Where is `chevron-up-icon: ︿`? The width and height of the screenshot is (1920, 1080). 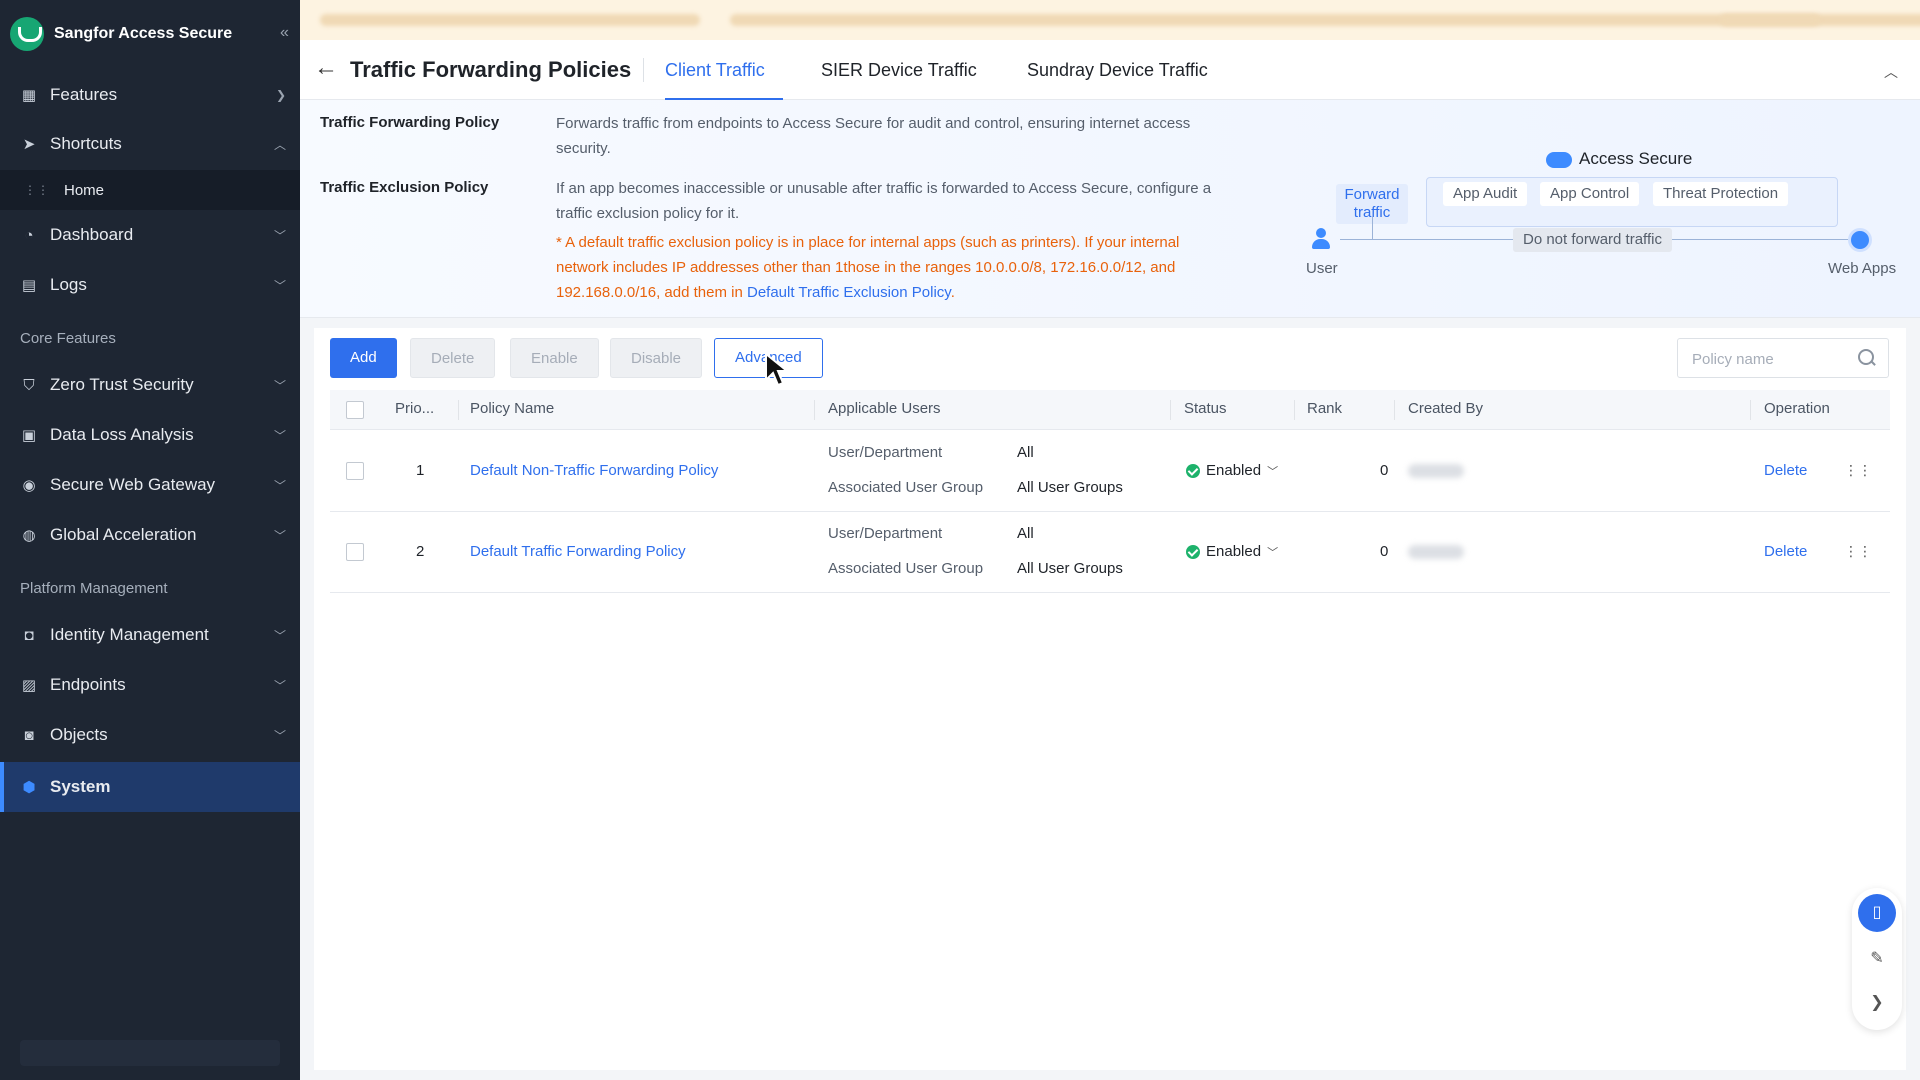 chevron-up-icon: ︿ is located at coordinates (279, 144).